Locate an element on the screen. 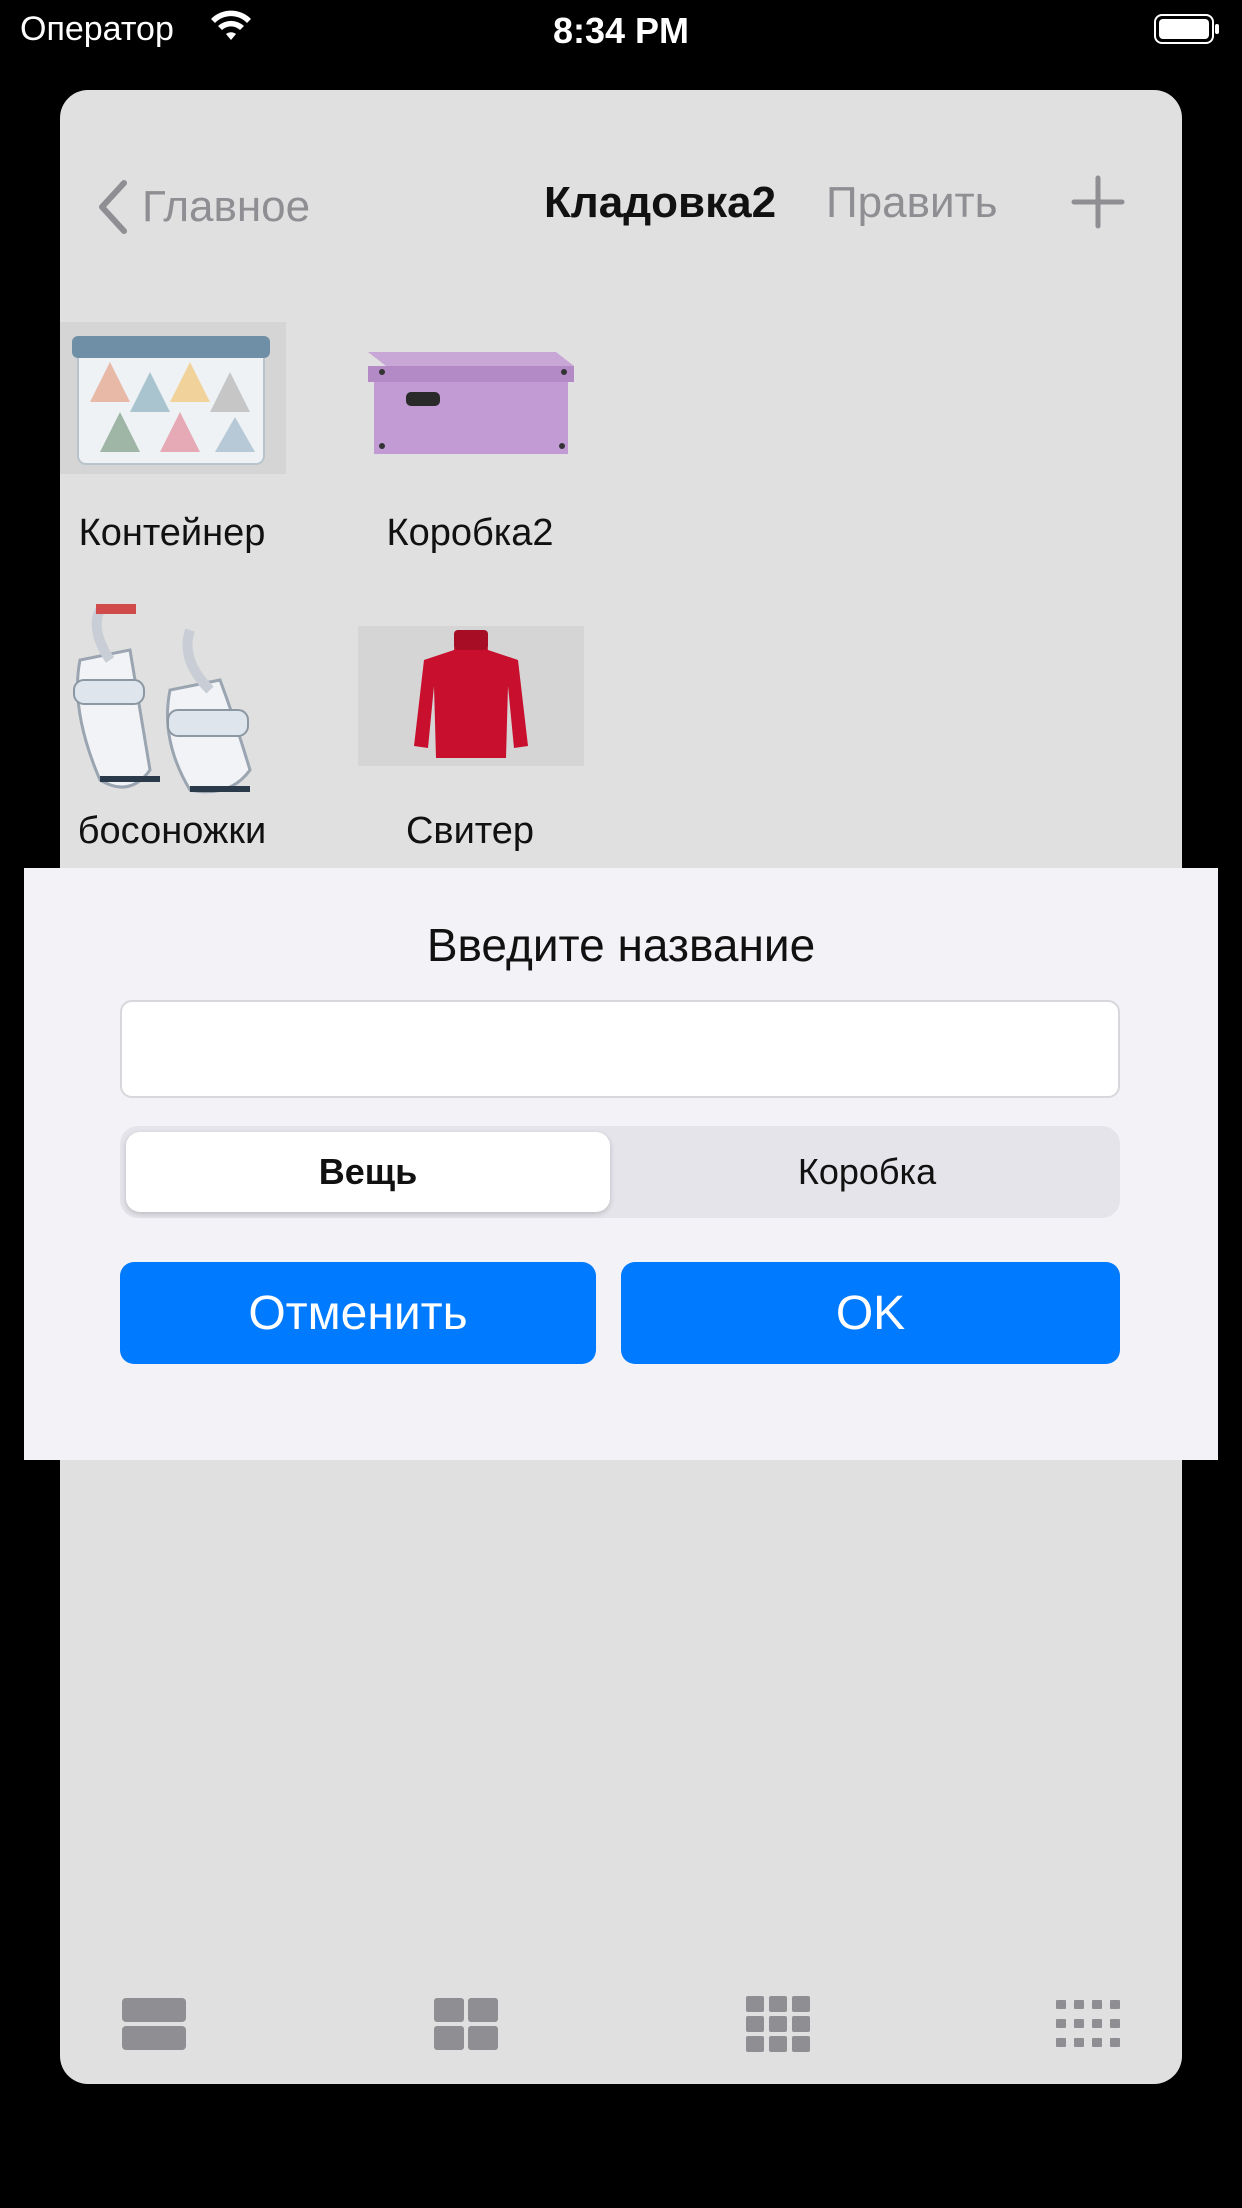  type-segmented-control: Вещь Коробка is located at coordinates (620, 1172).